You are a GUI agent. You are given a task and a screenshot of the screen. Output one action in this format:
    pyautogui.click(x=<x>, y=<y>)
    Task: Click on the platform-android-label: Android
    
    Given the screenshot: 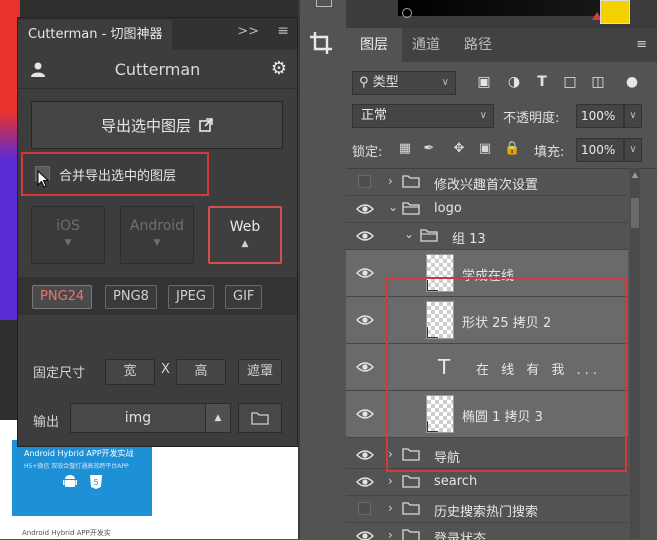 What is the action you would take?
    pyautogui.click(x=157, y=226)
    